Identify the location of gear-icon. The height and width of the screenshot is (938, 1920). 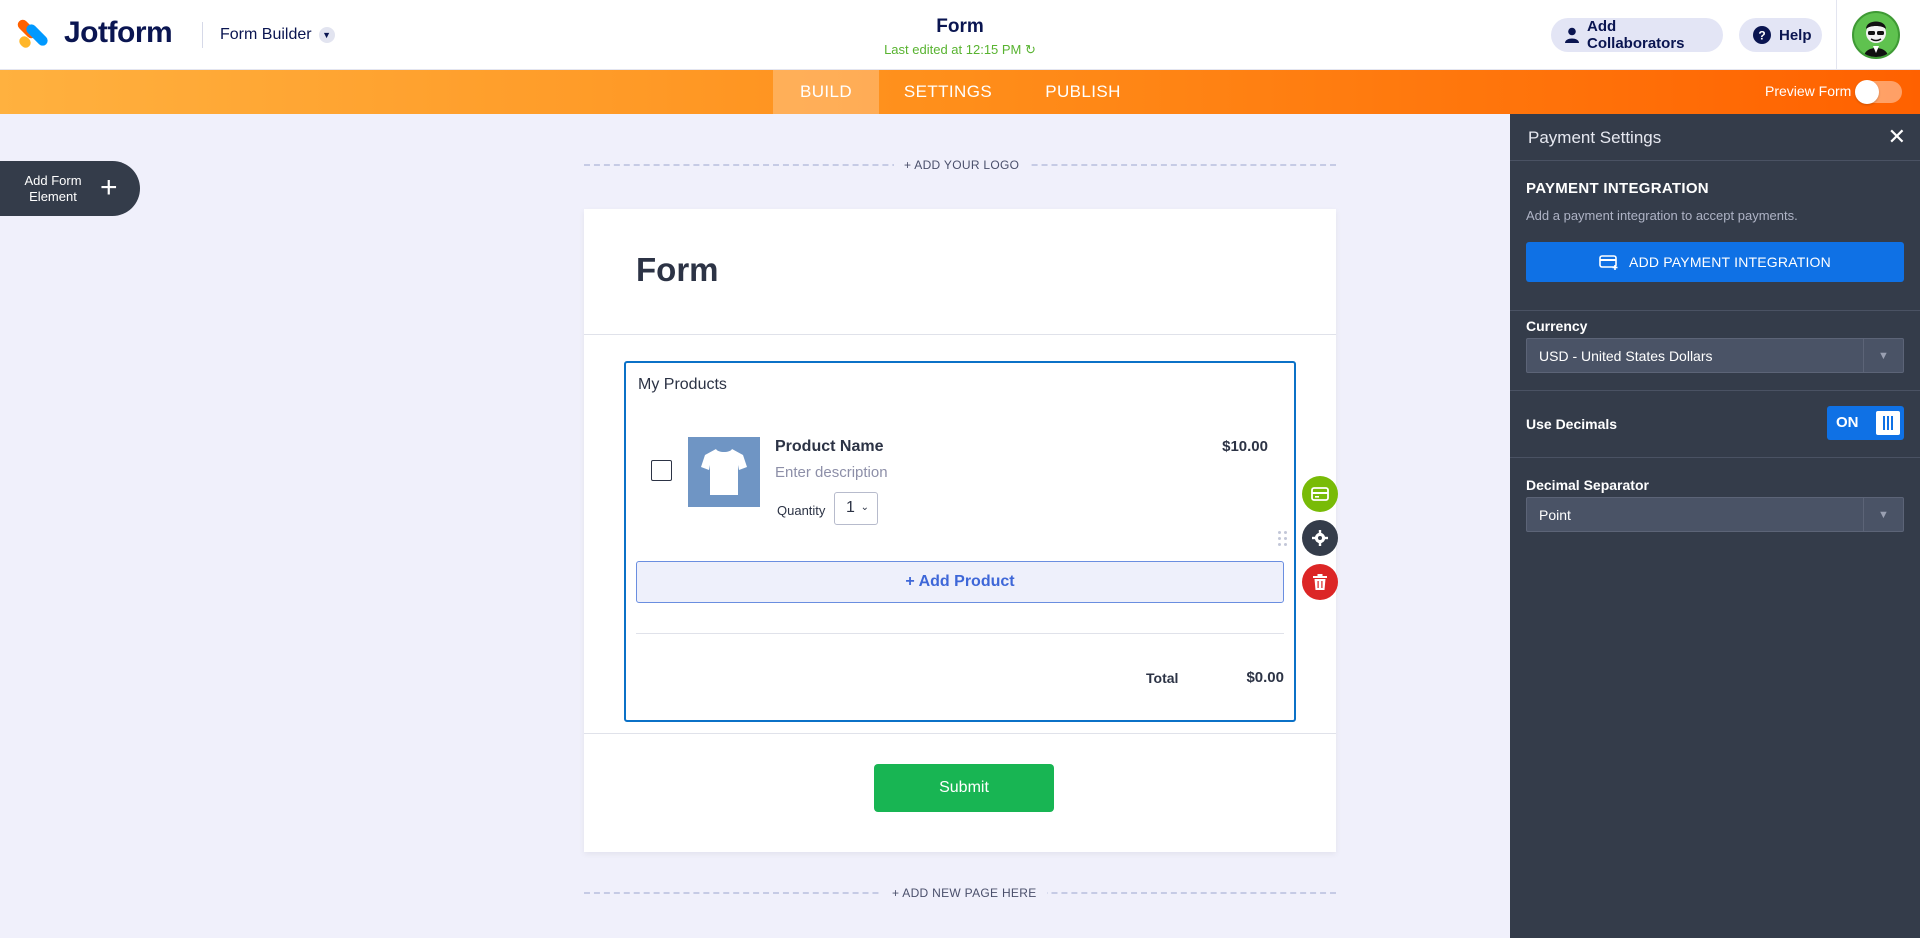
(1320, 538).